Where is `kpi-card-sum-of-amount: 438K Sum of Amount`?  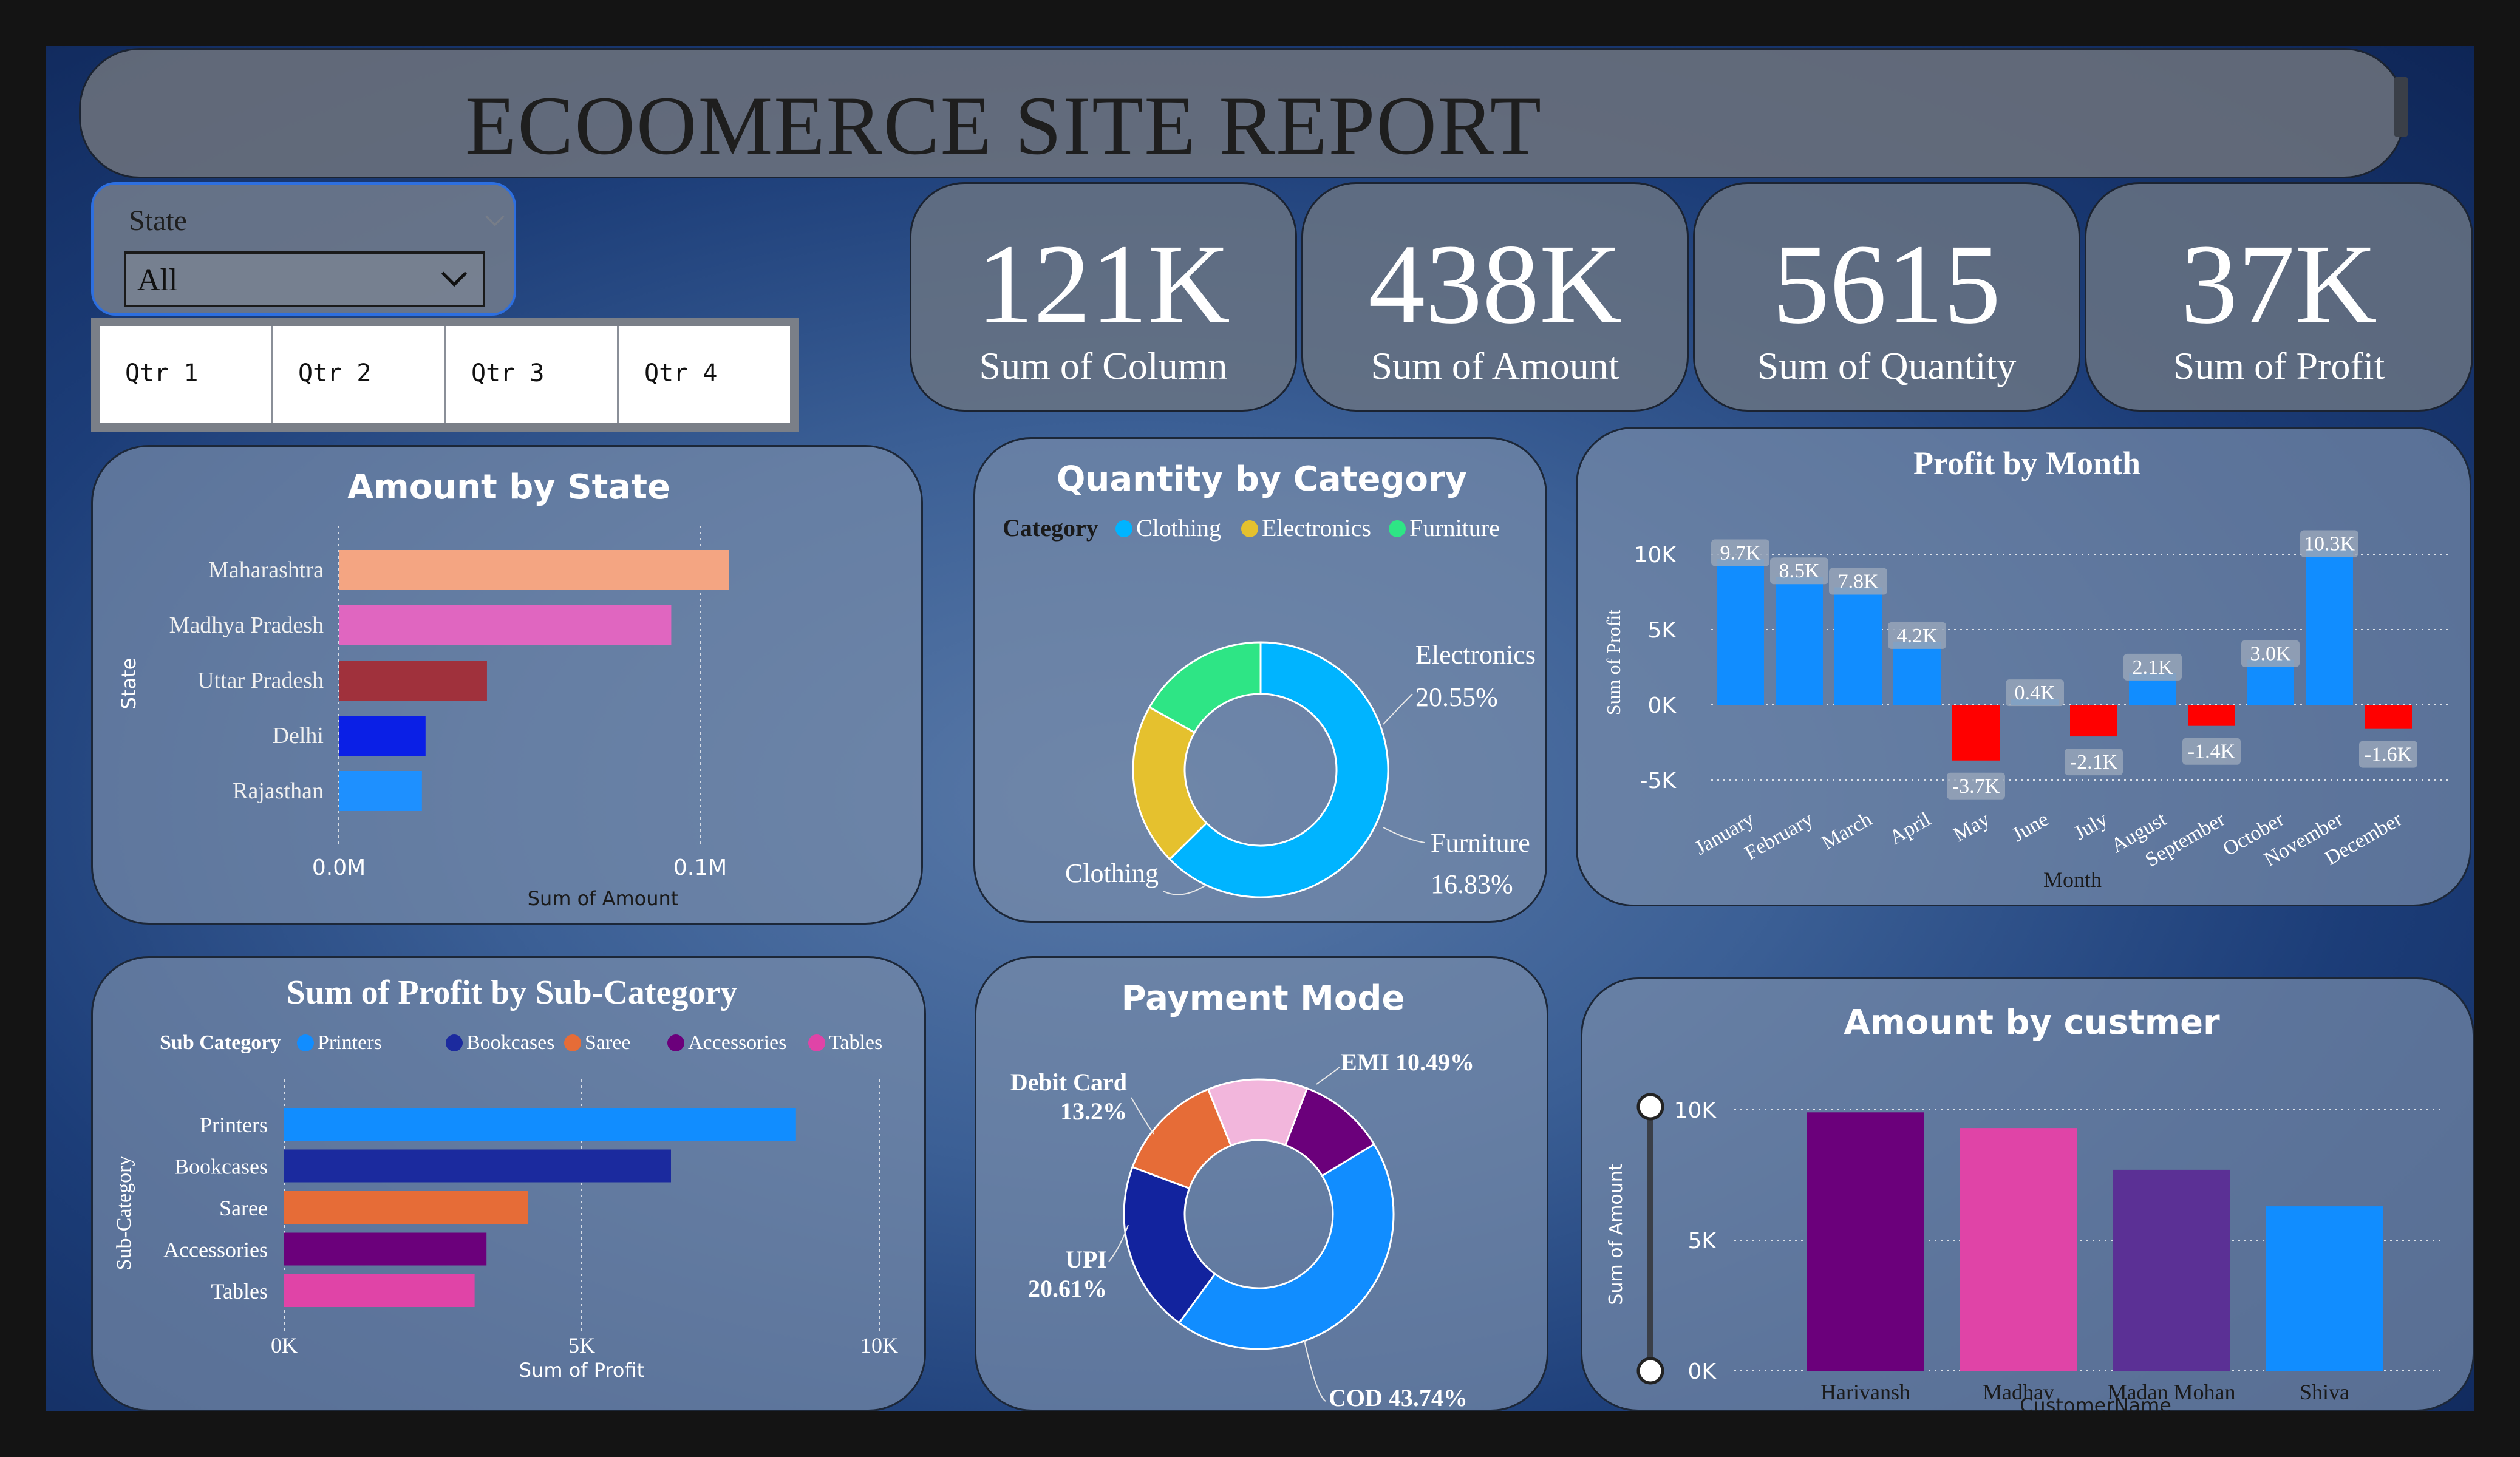 kpi-card-sum-of-amount: 438K Sum of Amount is located at coordinates (1495, 297).